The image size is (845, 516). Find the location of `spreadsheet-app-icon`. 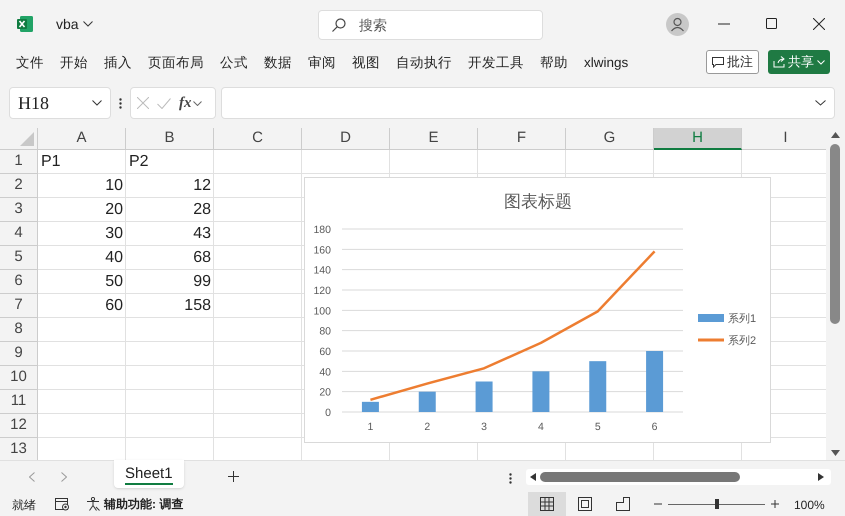

spreadsheet-app-icon is located at coordinates (25, 24).